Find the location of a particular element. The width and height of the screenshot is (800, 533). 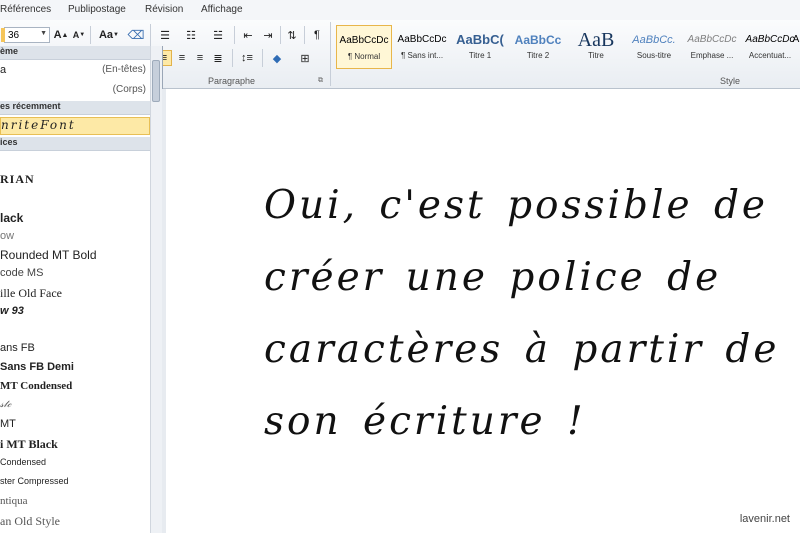

font-item: MT Condensed is located at coordinates (75, 386).